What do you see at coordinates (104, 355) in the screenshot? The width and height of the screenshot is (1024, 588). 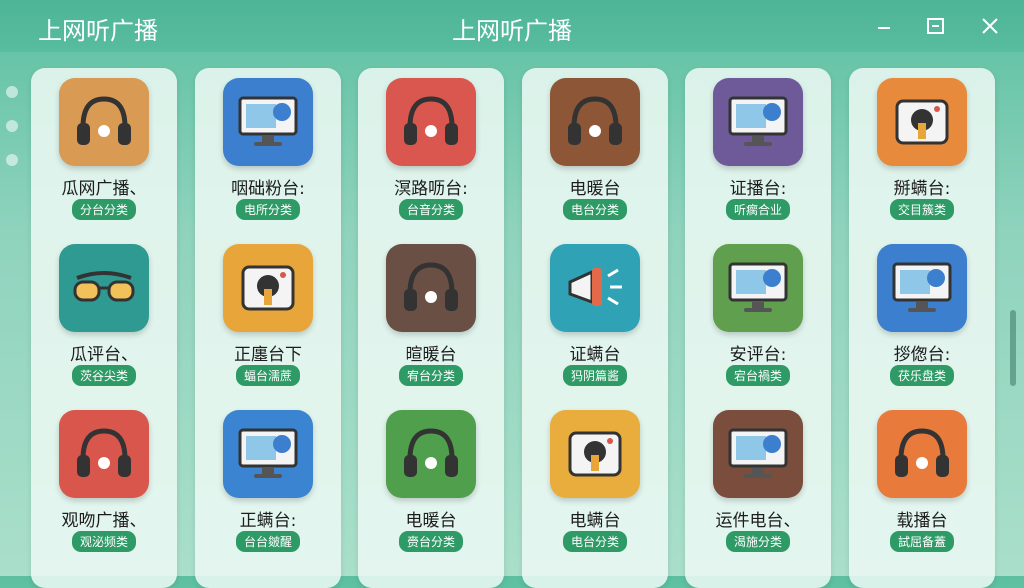 I see `station-label: 瓜评台、` at bounding box center [104, 355].